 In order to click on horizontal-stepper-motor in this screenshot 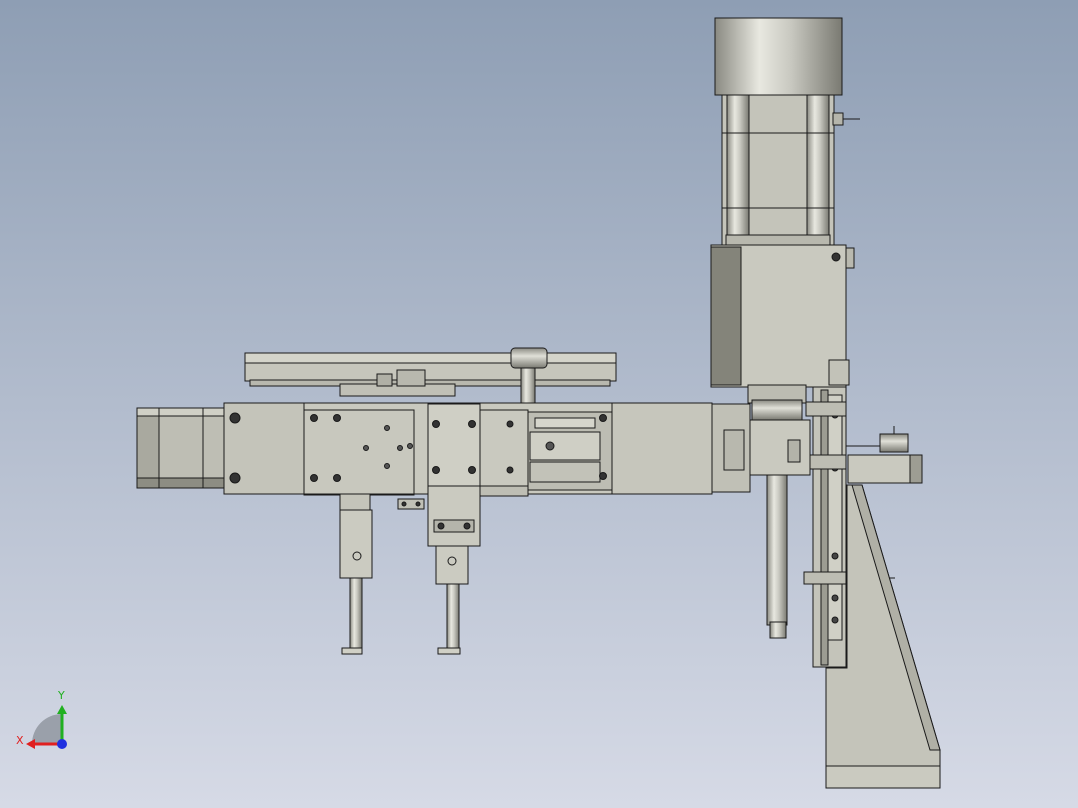, I will do `click(180, 448)`.